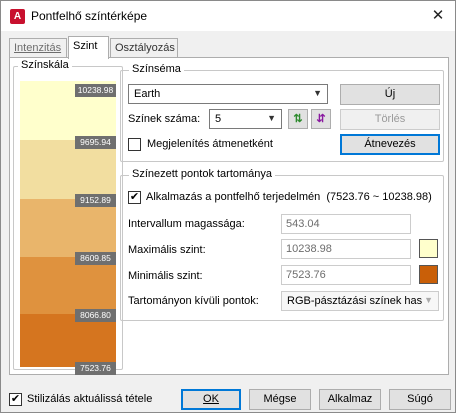  Describe the element at coordinates (218, 119) in the screenshot. I see `color-count-value: 5` at that location.